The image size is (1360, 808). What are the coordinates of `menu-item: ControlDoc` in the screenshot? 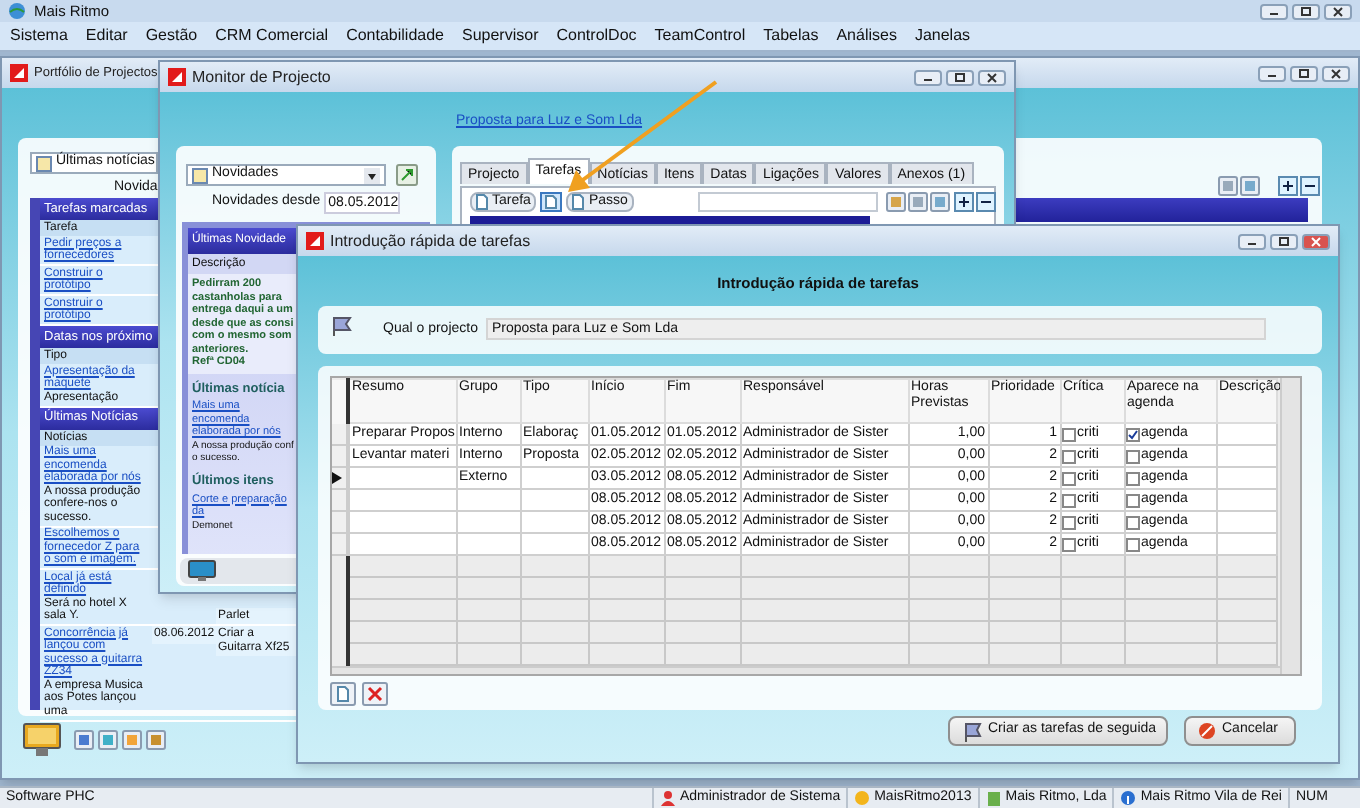 It's located at (596, 36).